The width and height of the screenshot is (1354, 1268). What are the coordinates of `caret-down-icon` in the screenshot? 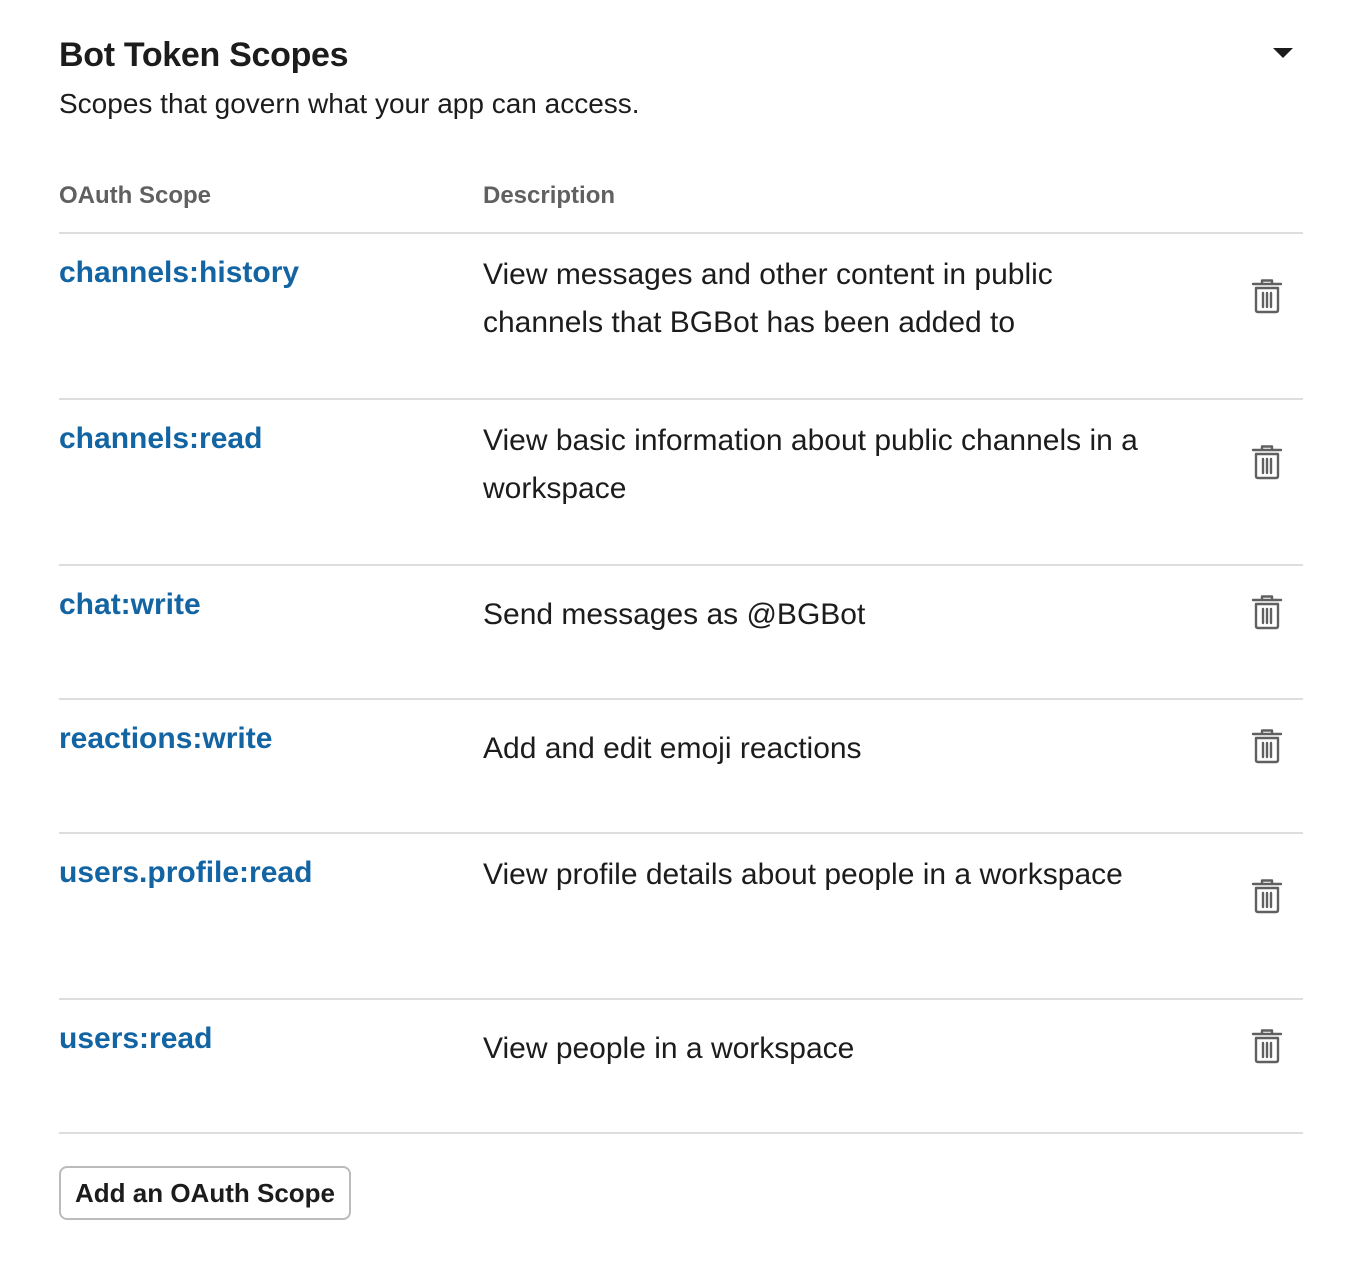 It's located at (1283, 55).